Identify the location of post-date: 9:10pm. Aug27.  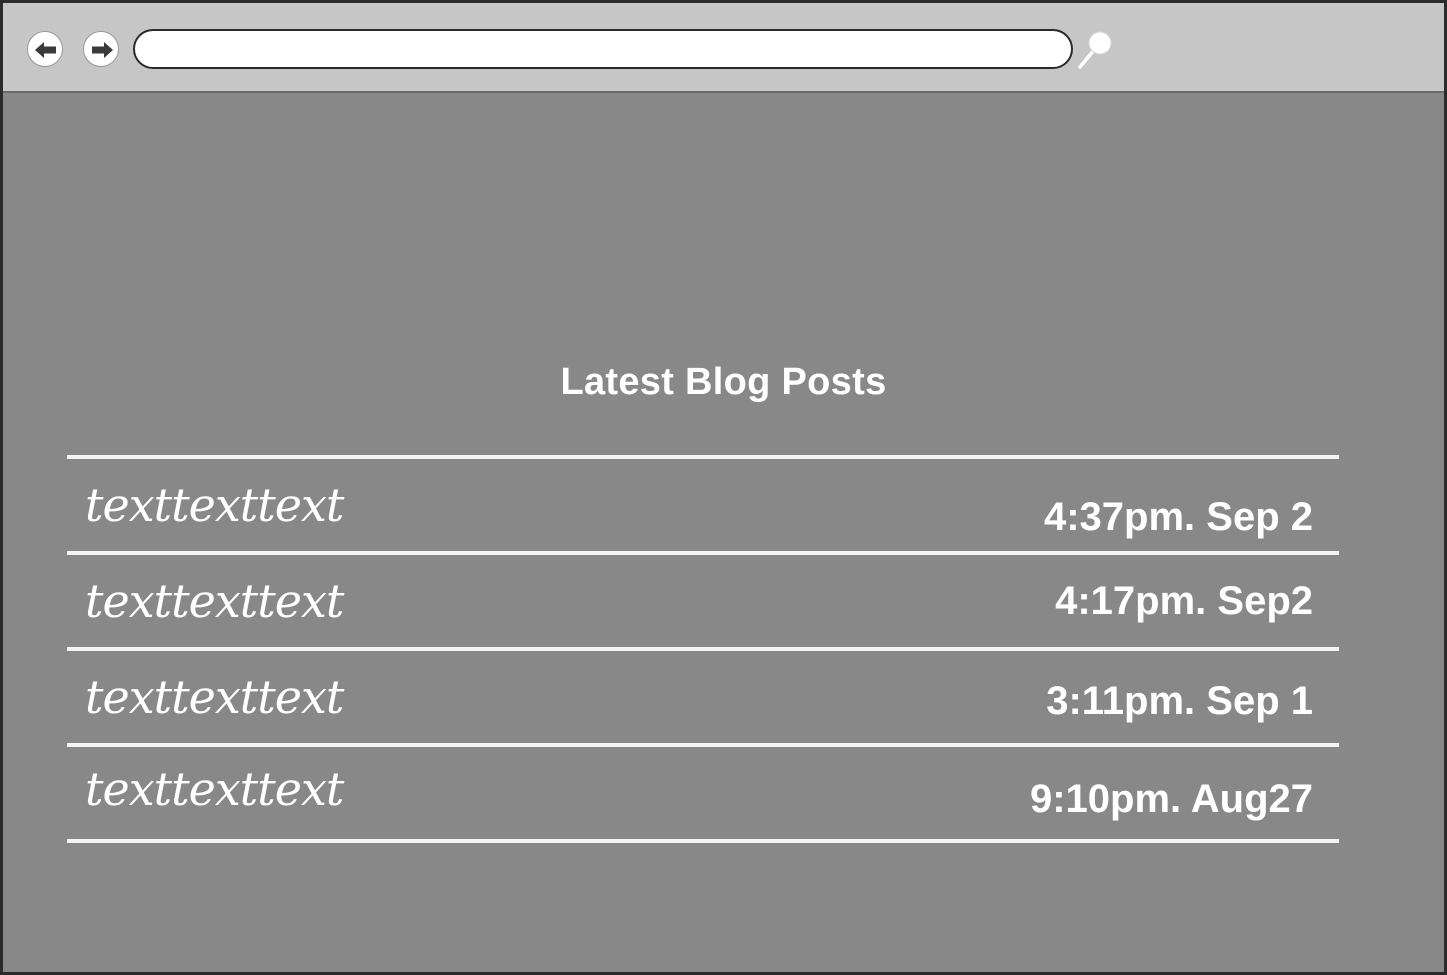
(1171, 799).